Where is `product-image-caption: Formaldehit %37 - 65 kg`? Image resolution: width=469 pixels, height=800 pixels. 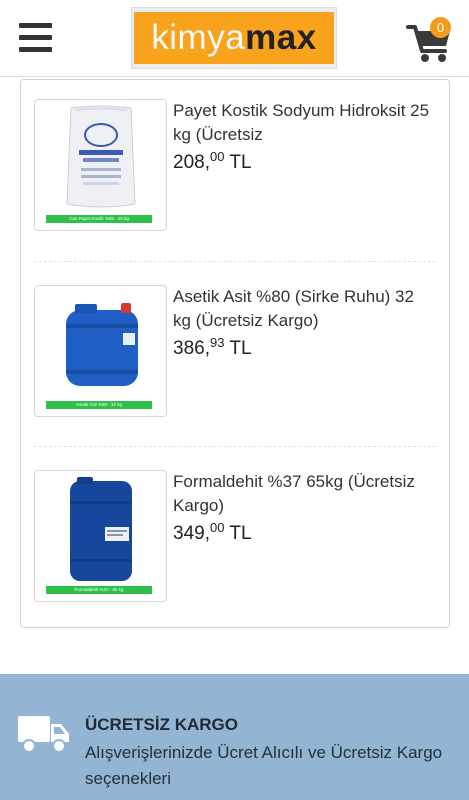 product-image-caption: Formaldehit %37 - 65 kg is located at coordinates (99, 590).